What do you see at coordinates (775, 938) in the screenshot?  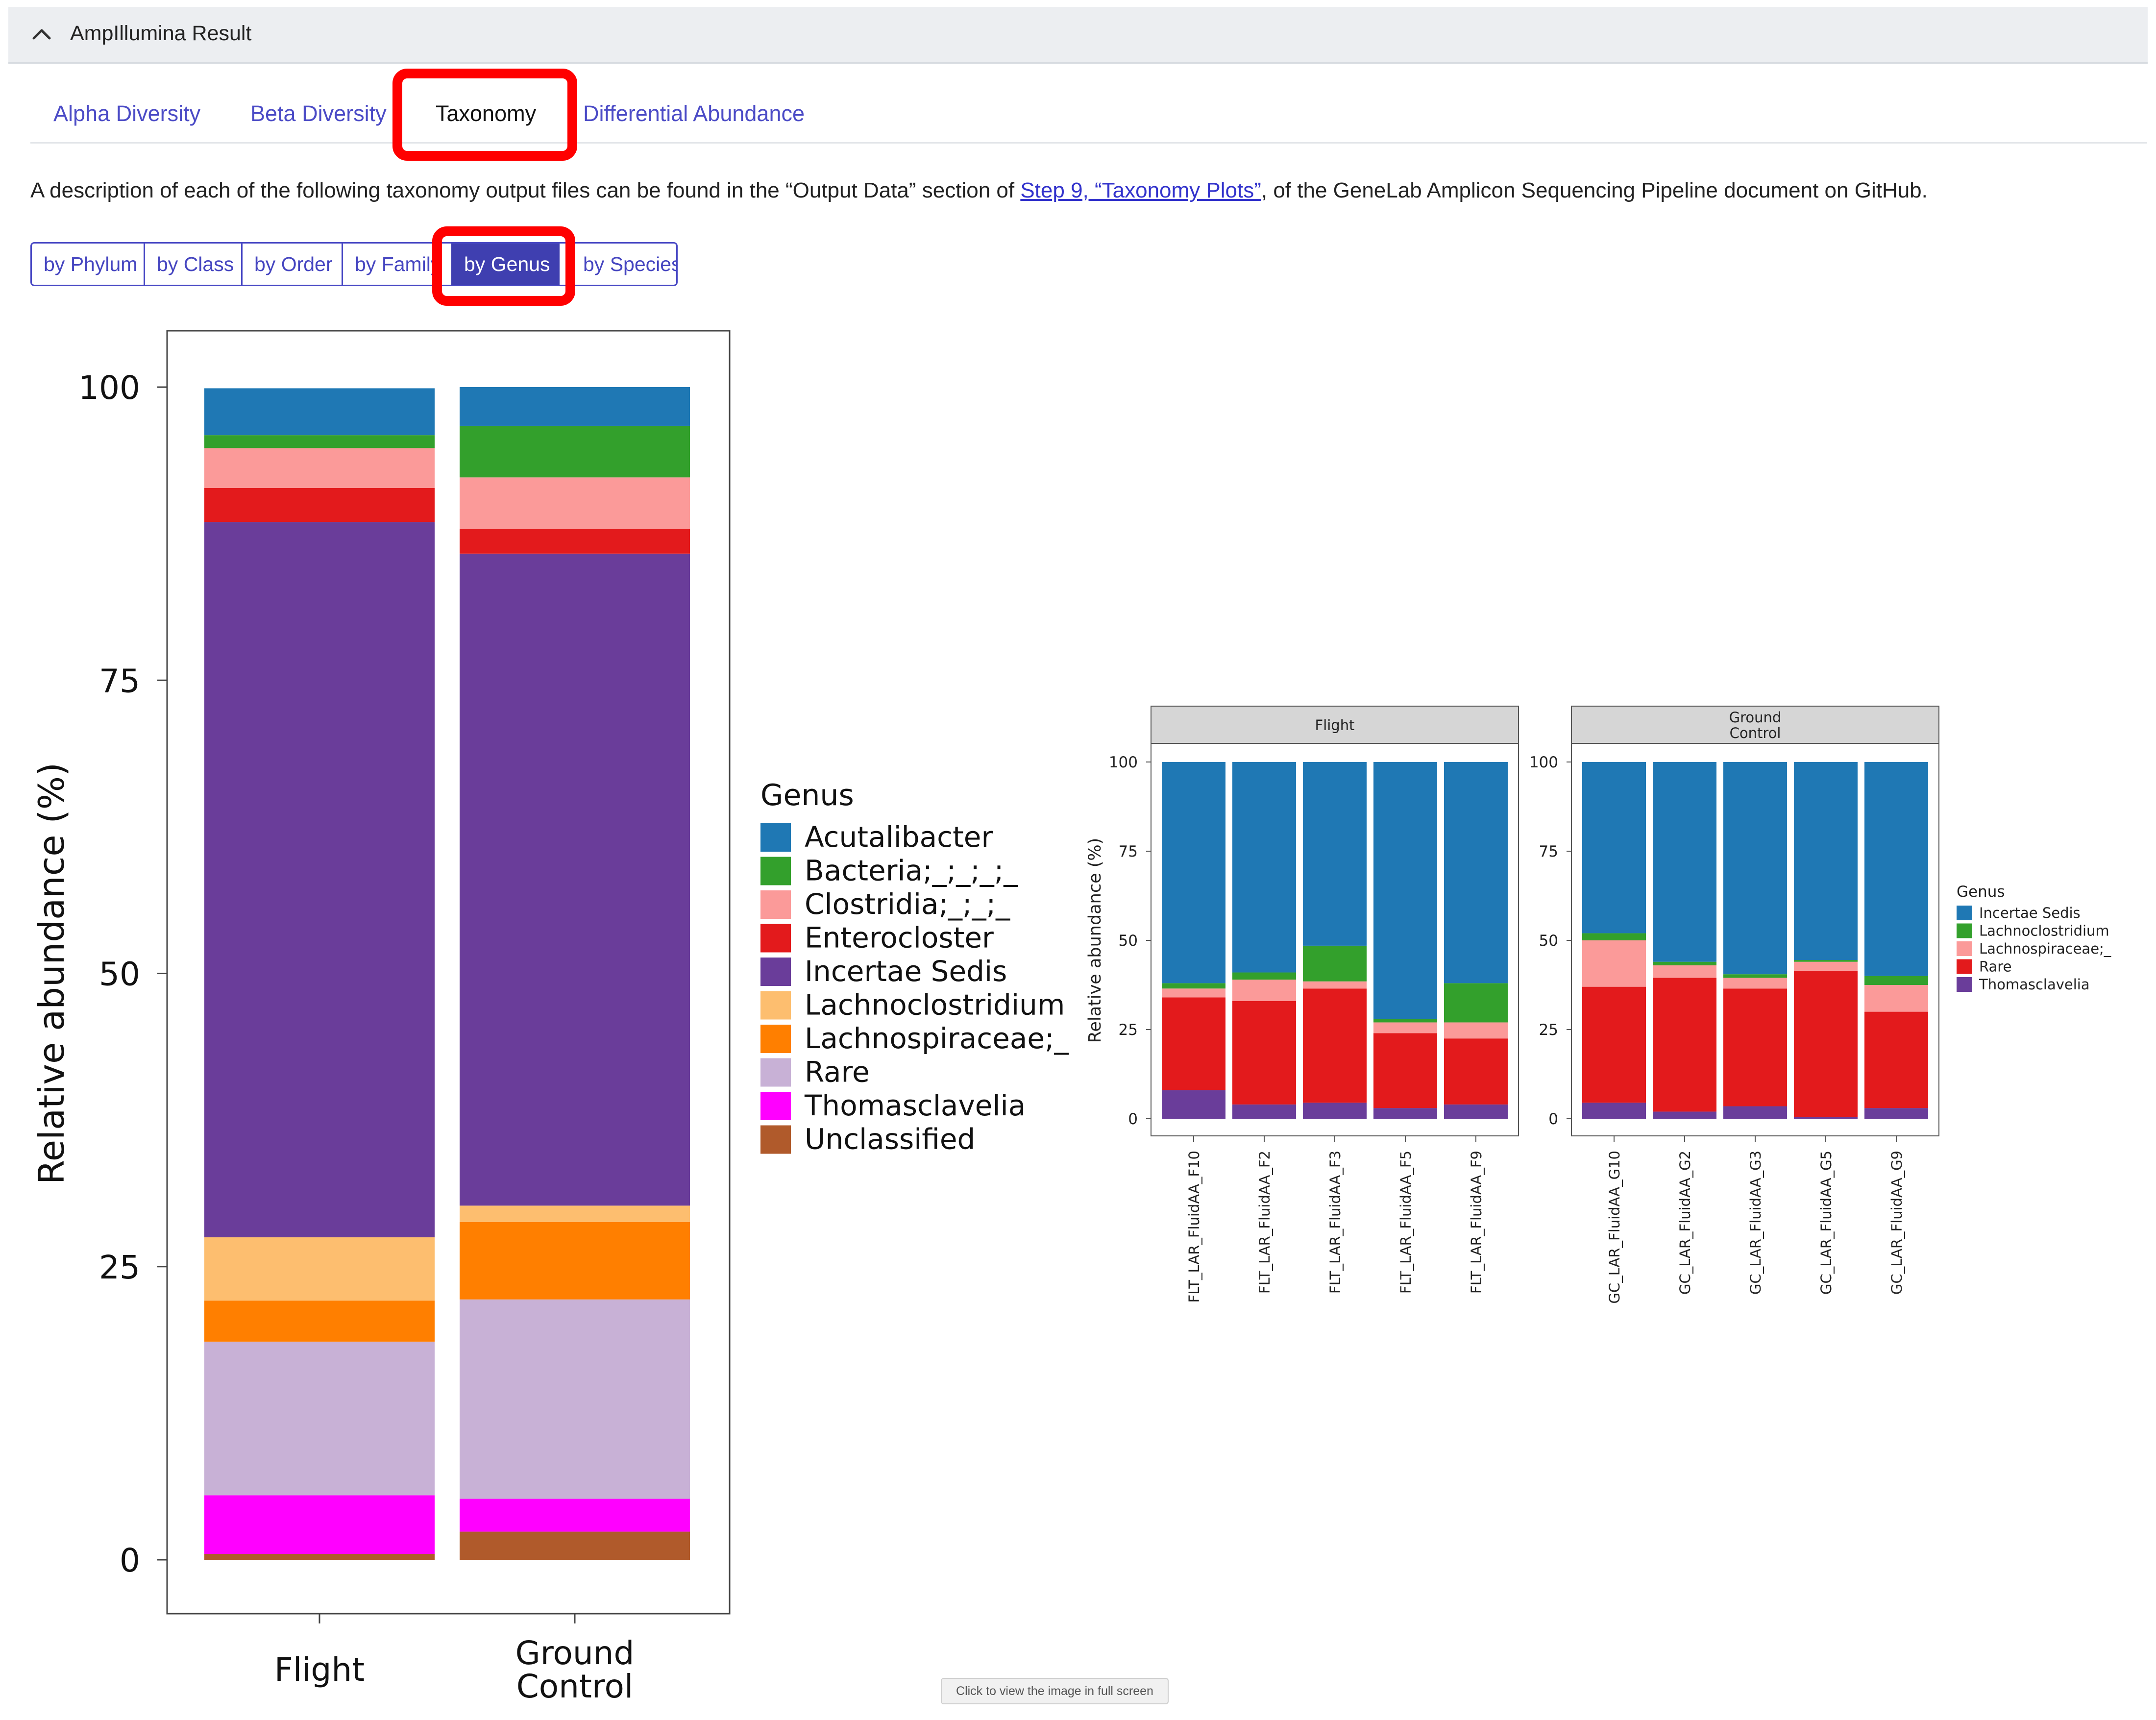 I see `legend-swatch-enterocloster` at bounding box center [775, 938].